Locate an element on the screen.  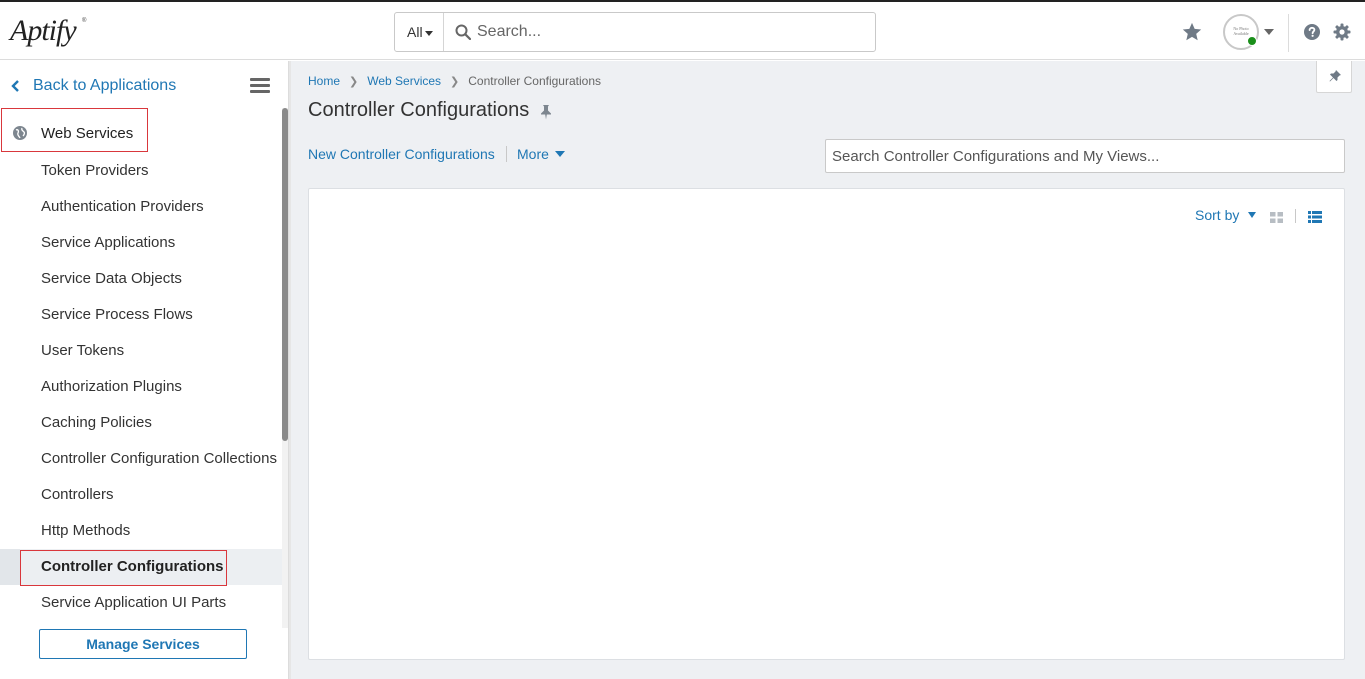
more-label: More is located at coordinates (533, 154).